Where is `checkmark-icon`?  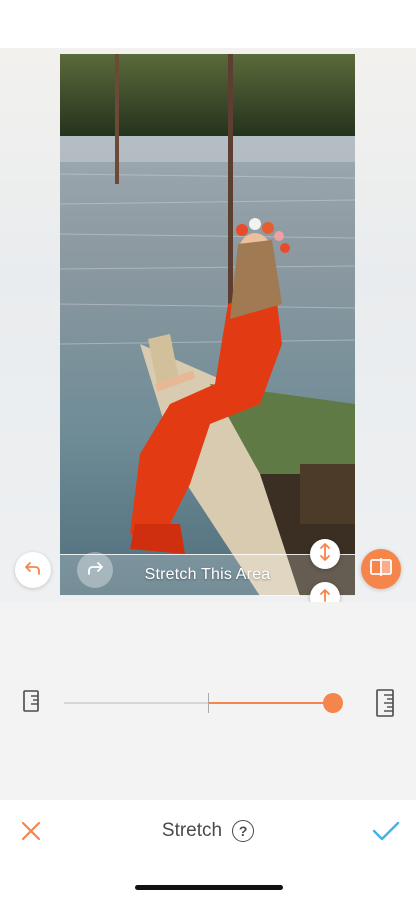
checkmark-icon is located at coordinates (386, 833).